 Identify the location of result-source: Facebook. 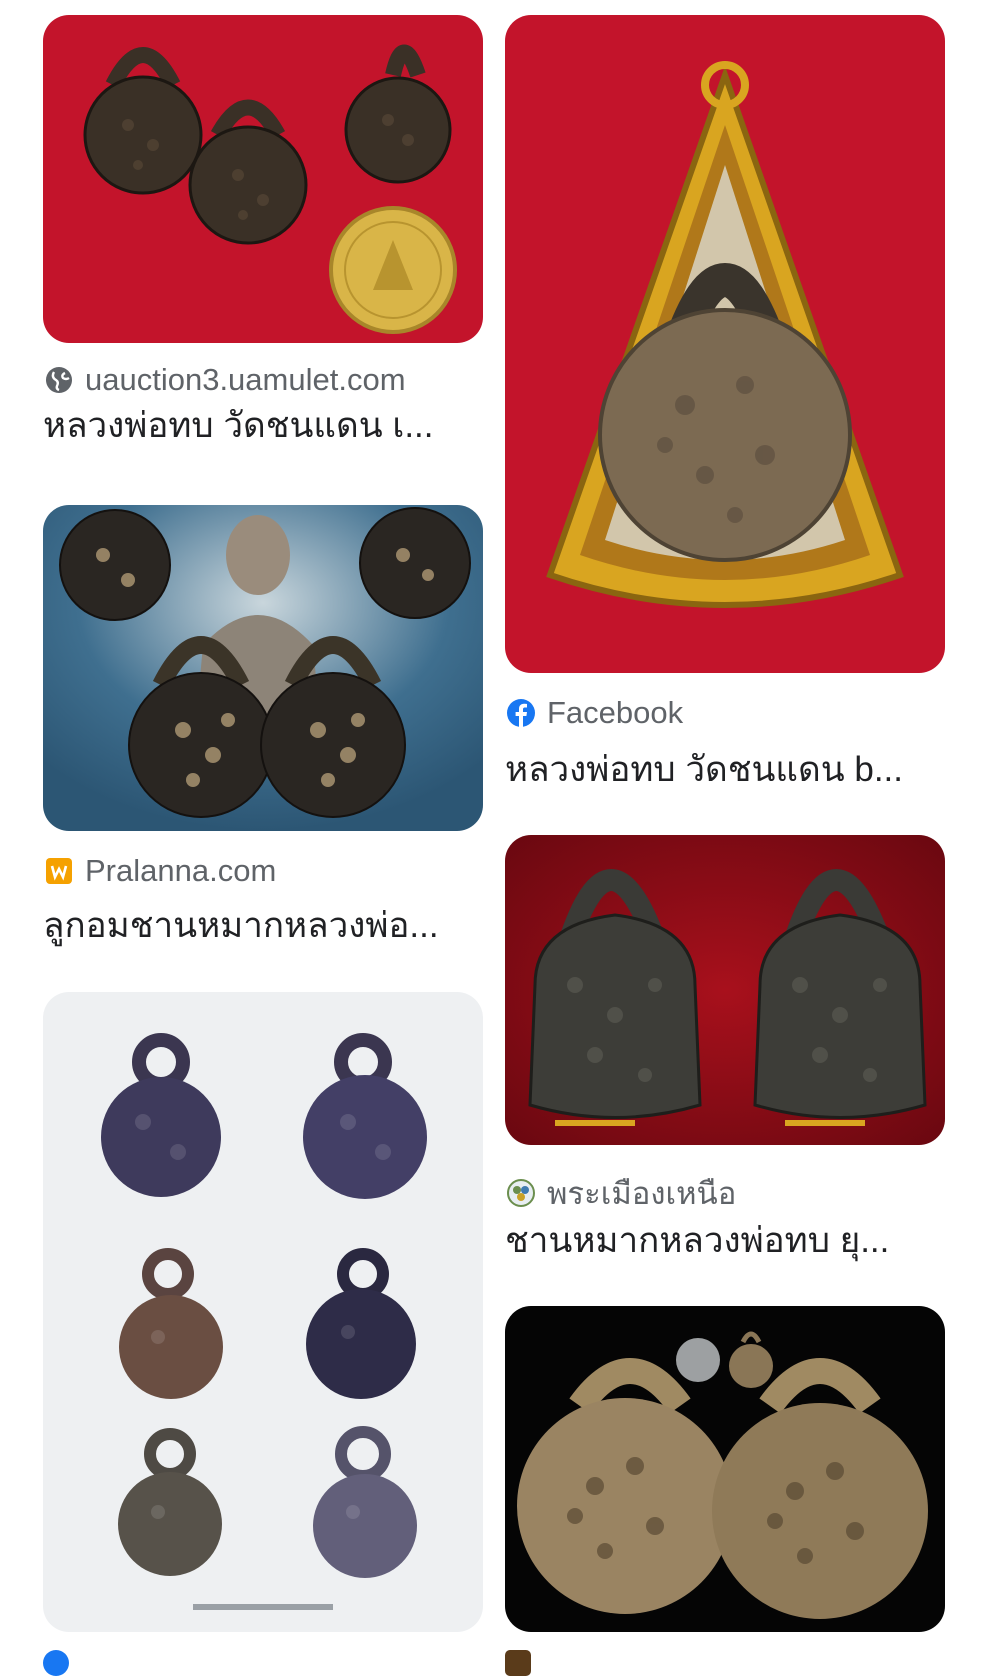
(595, 713).